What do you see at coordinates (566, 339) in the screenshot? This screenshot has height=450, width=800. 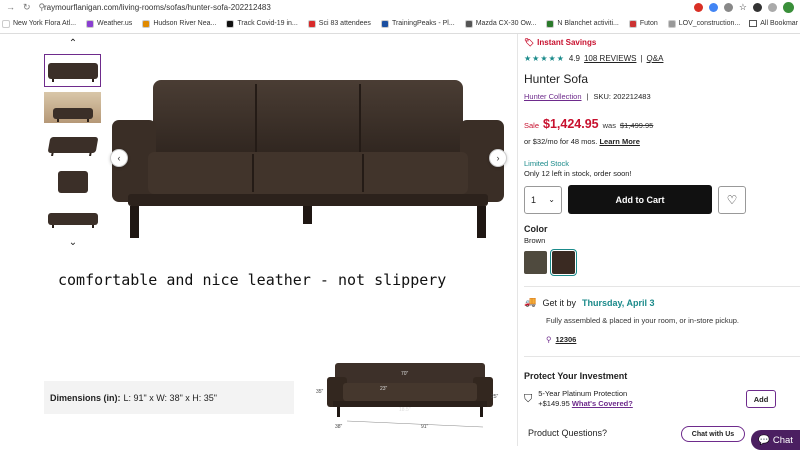 I see `zip-link: 12306` at bounding box center [566, 339].